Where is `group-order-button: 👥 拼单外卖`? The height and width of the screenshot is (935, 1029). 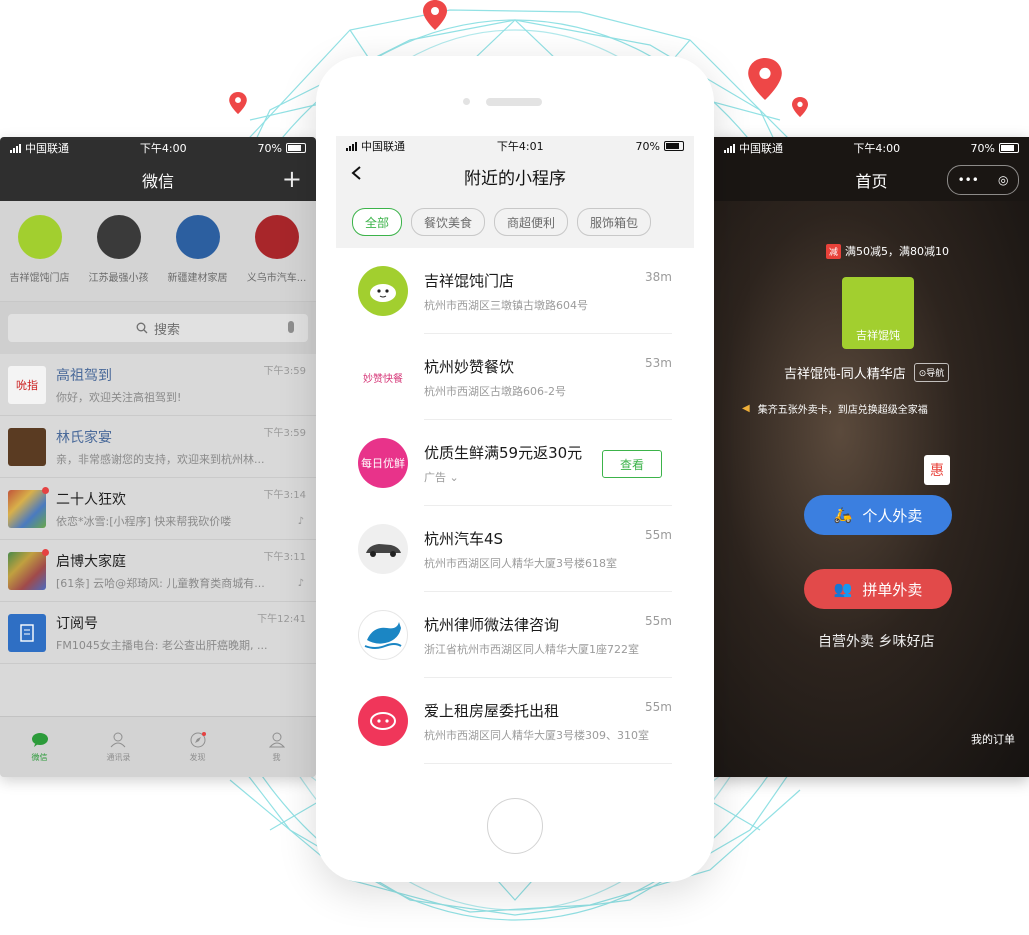 group-order-button: 👥 拼单外卖 is located at coordinates (878, 589).